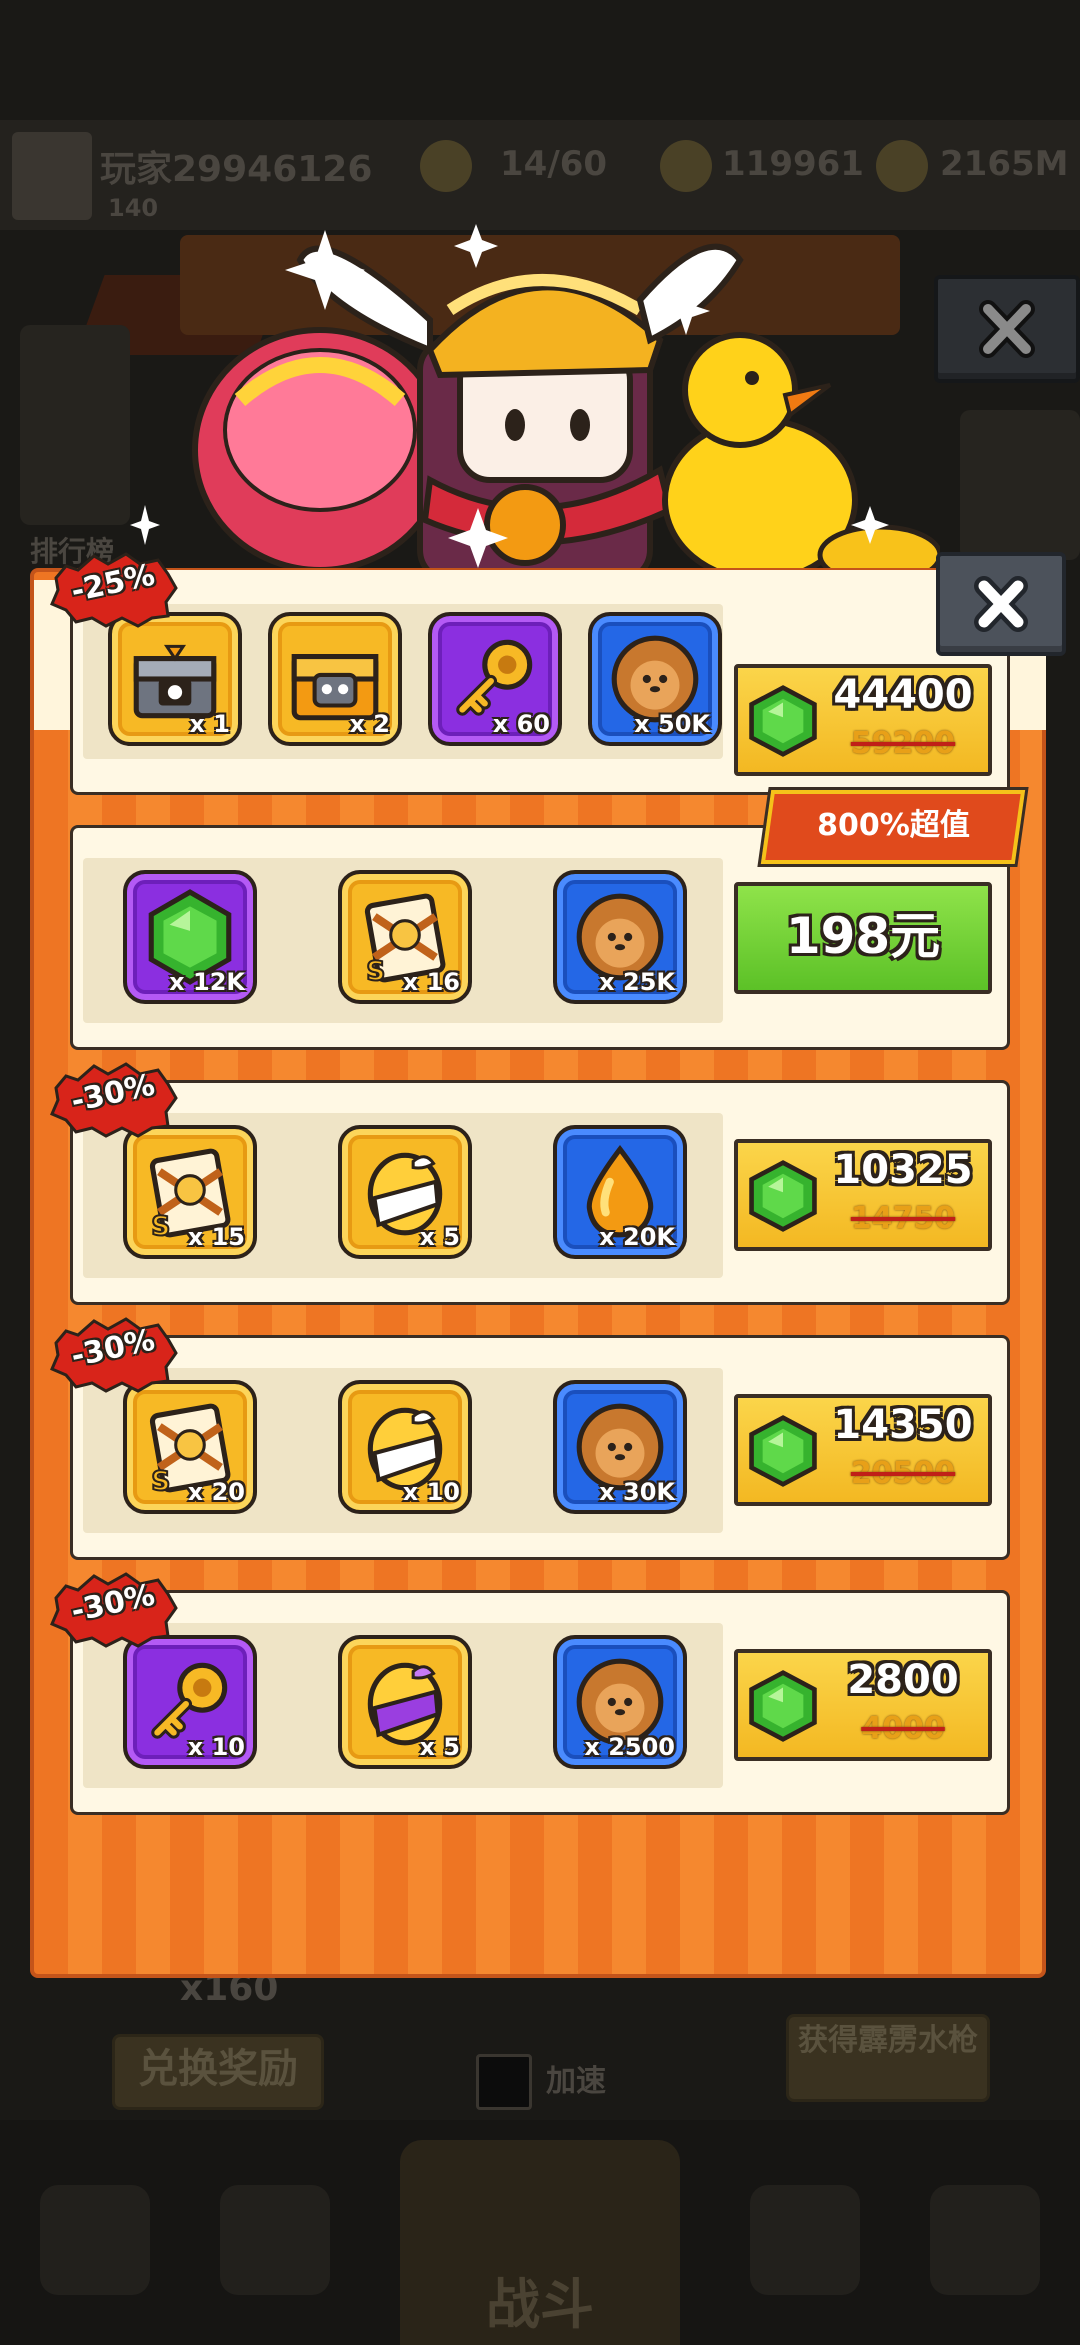 This screenshot has height=2345, width=1080. Describe the element at coordinates (629, 1747) in the screenshot. I see `reward-quantity: x 2500` at that location.